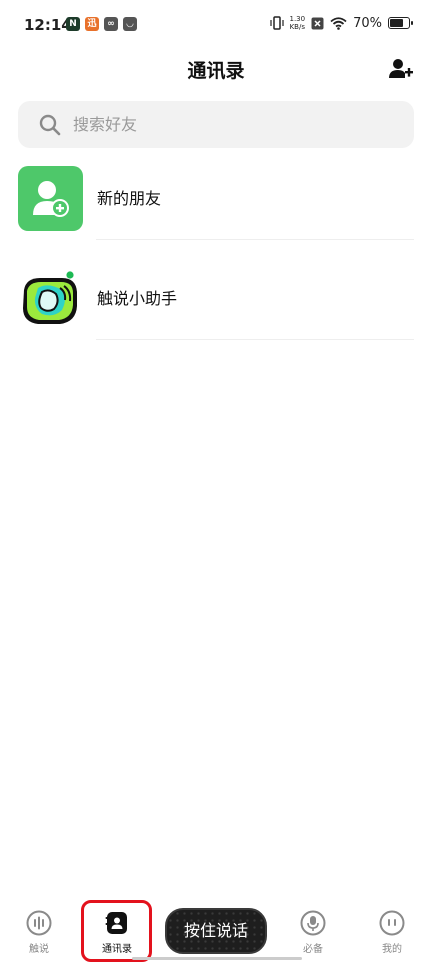 This screenshot has width=432, height=964. What do you see at coordinates (297, 19) in the screenshot?
I see `net-speed-value: 1.30` at bounding box center [297, 19].